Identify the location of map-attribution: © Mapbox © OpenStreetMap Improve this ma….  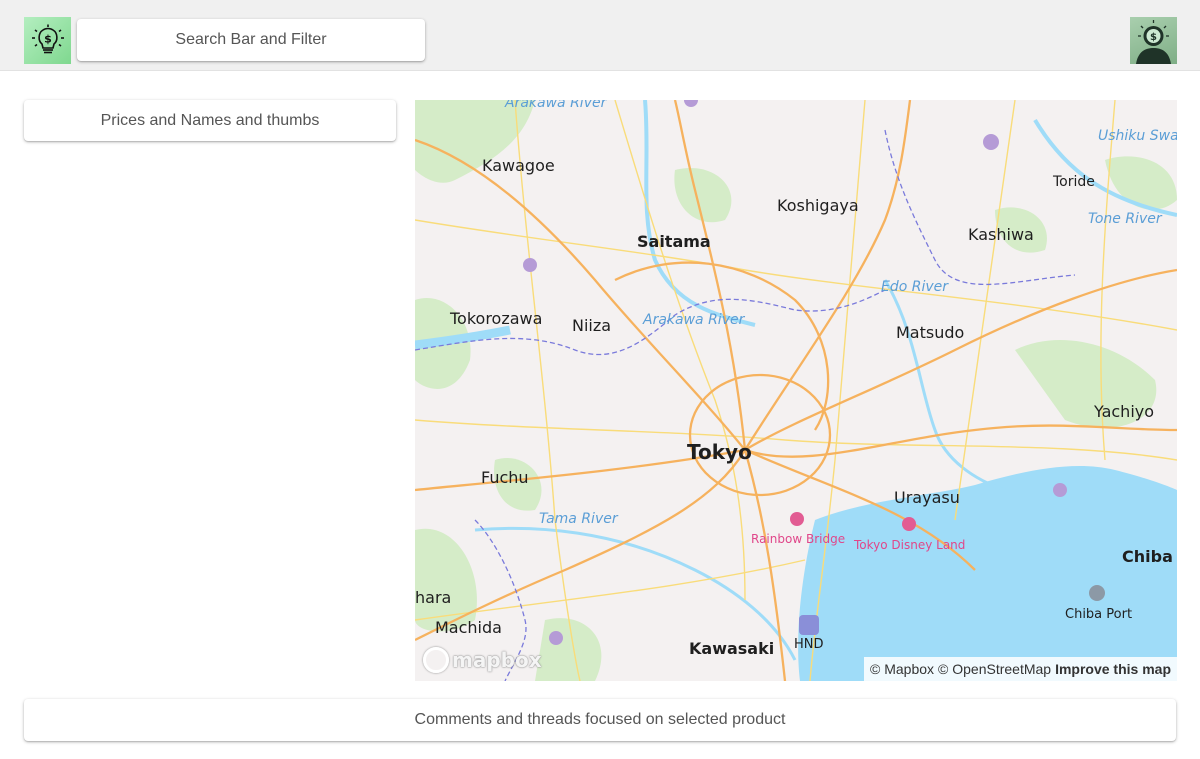
(1020, 669).